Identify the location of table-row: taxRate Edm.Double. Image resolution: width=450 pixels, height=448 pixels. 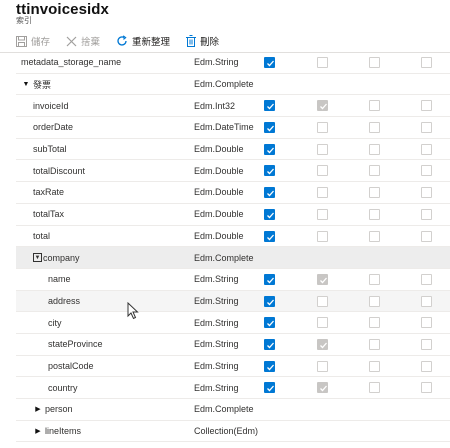
(233, 193).